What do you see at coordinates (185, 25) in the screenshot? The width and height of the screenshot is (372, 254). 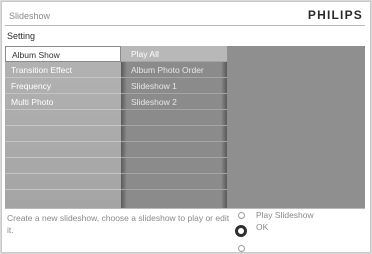 I see `header-divider` at bounding box center [185, 25].